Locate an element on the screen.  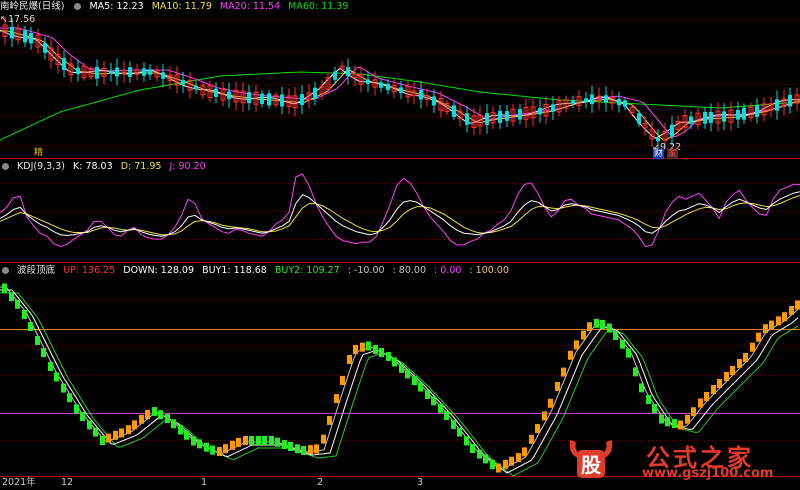
settings-dot-icon is located at coordinates (78, 6).